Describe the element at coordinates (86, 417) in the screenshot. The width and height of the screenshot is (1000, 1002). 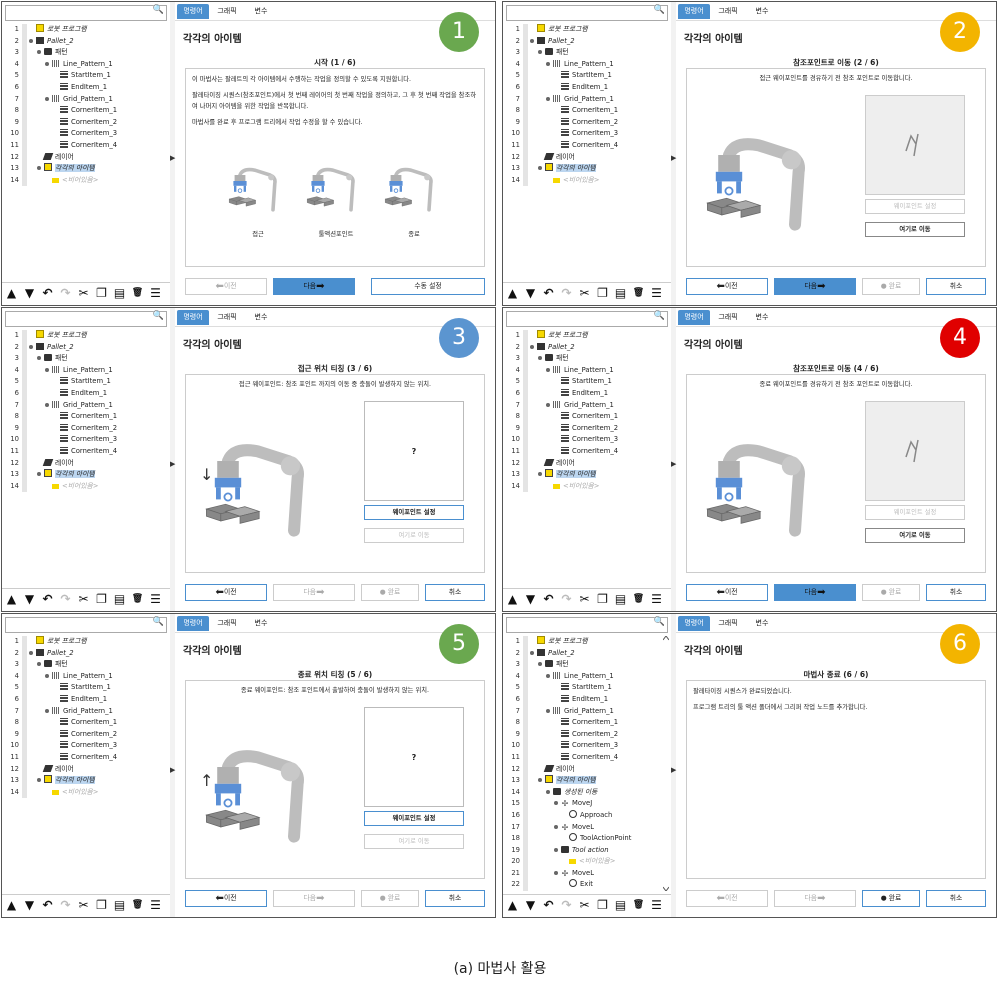
I see `tree-row: 8 CornerItem_1` at that location.